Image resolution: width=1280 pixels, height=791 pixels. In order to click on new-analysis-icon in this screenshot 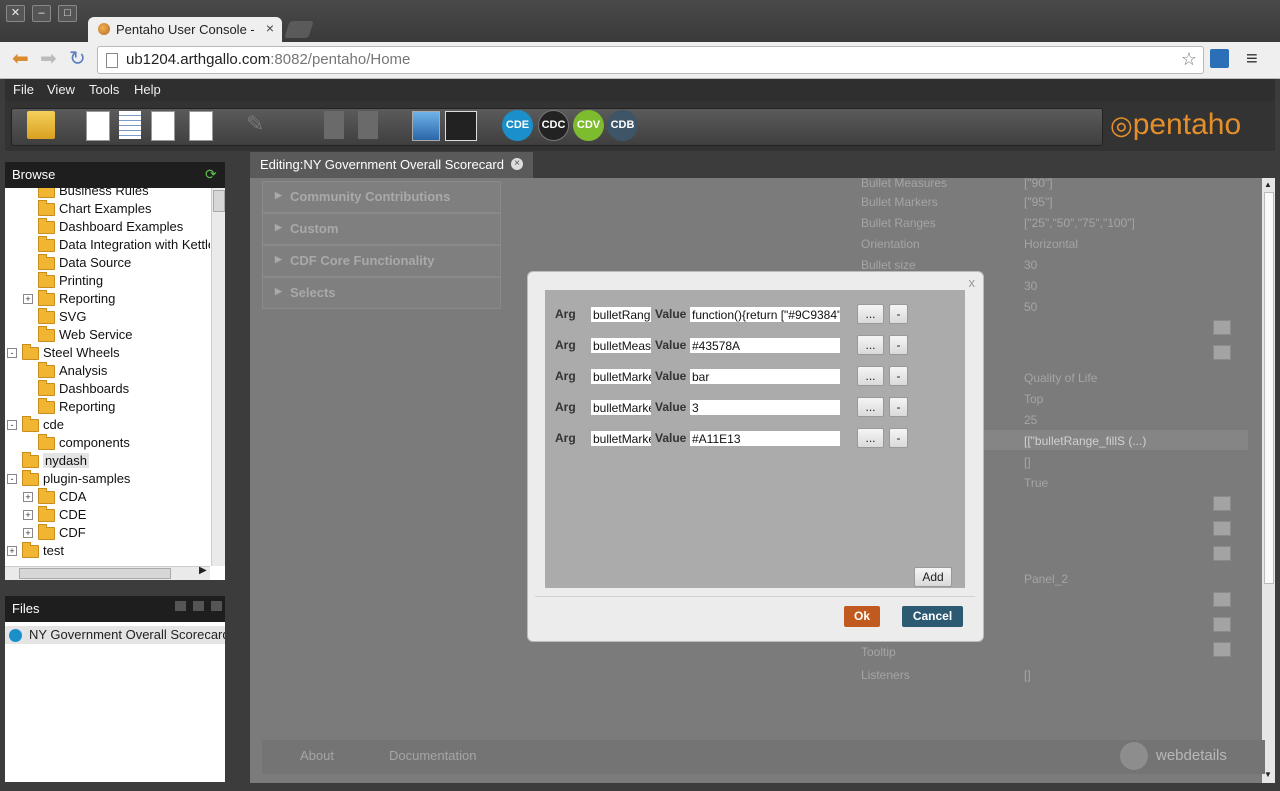, I will do `click(130, 125)`.